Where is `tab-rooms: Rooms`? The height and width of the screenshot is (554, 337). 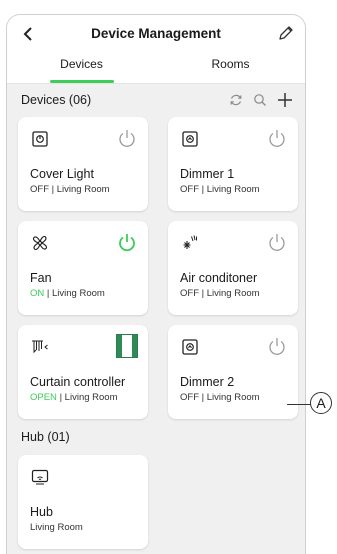 tab-rooms: Rooms is located at coordinates (230, 68).